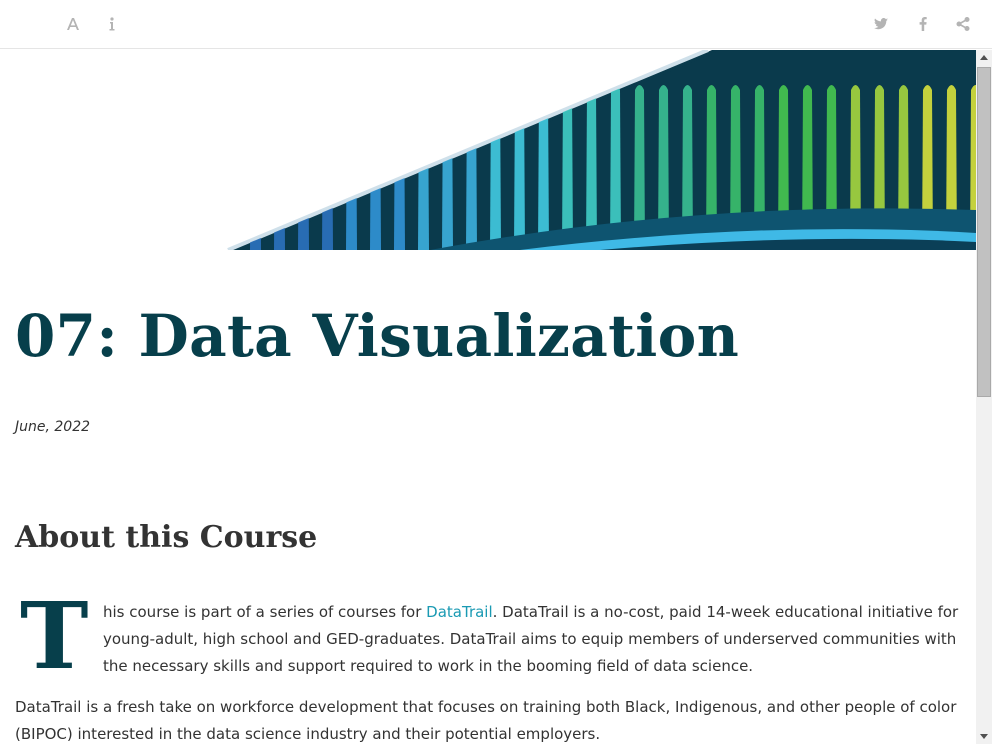 The height and width of the screenshot is (748, 992). I want to click on share-icon, so click(963, 24).